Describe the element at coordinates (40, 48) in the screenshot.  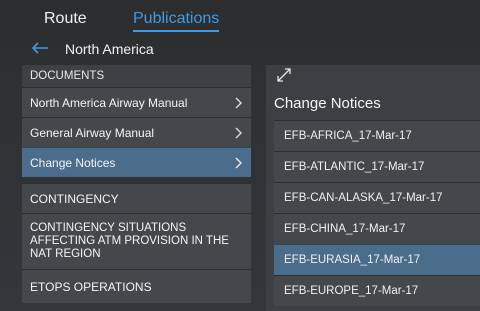
I see `back-arrow-icon` at that location.